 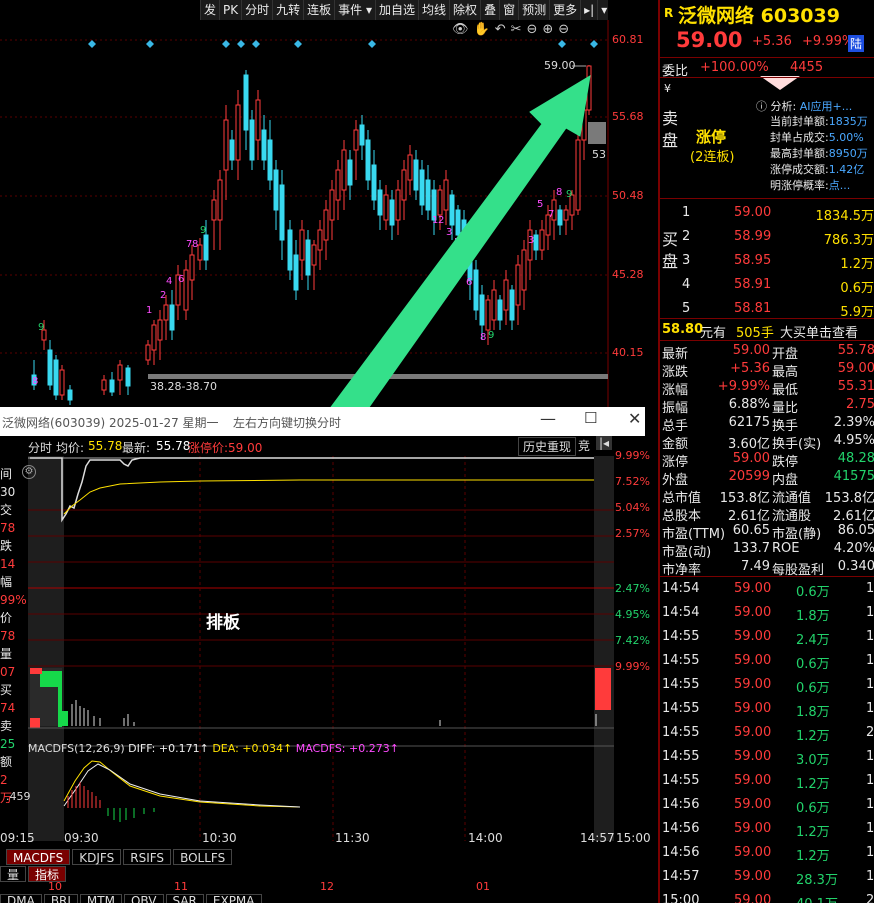 What do you see at coordinates (6, 546) in the screenshot?
I see `left-col-item: 跌` at bounding box center [6, 546].